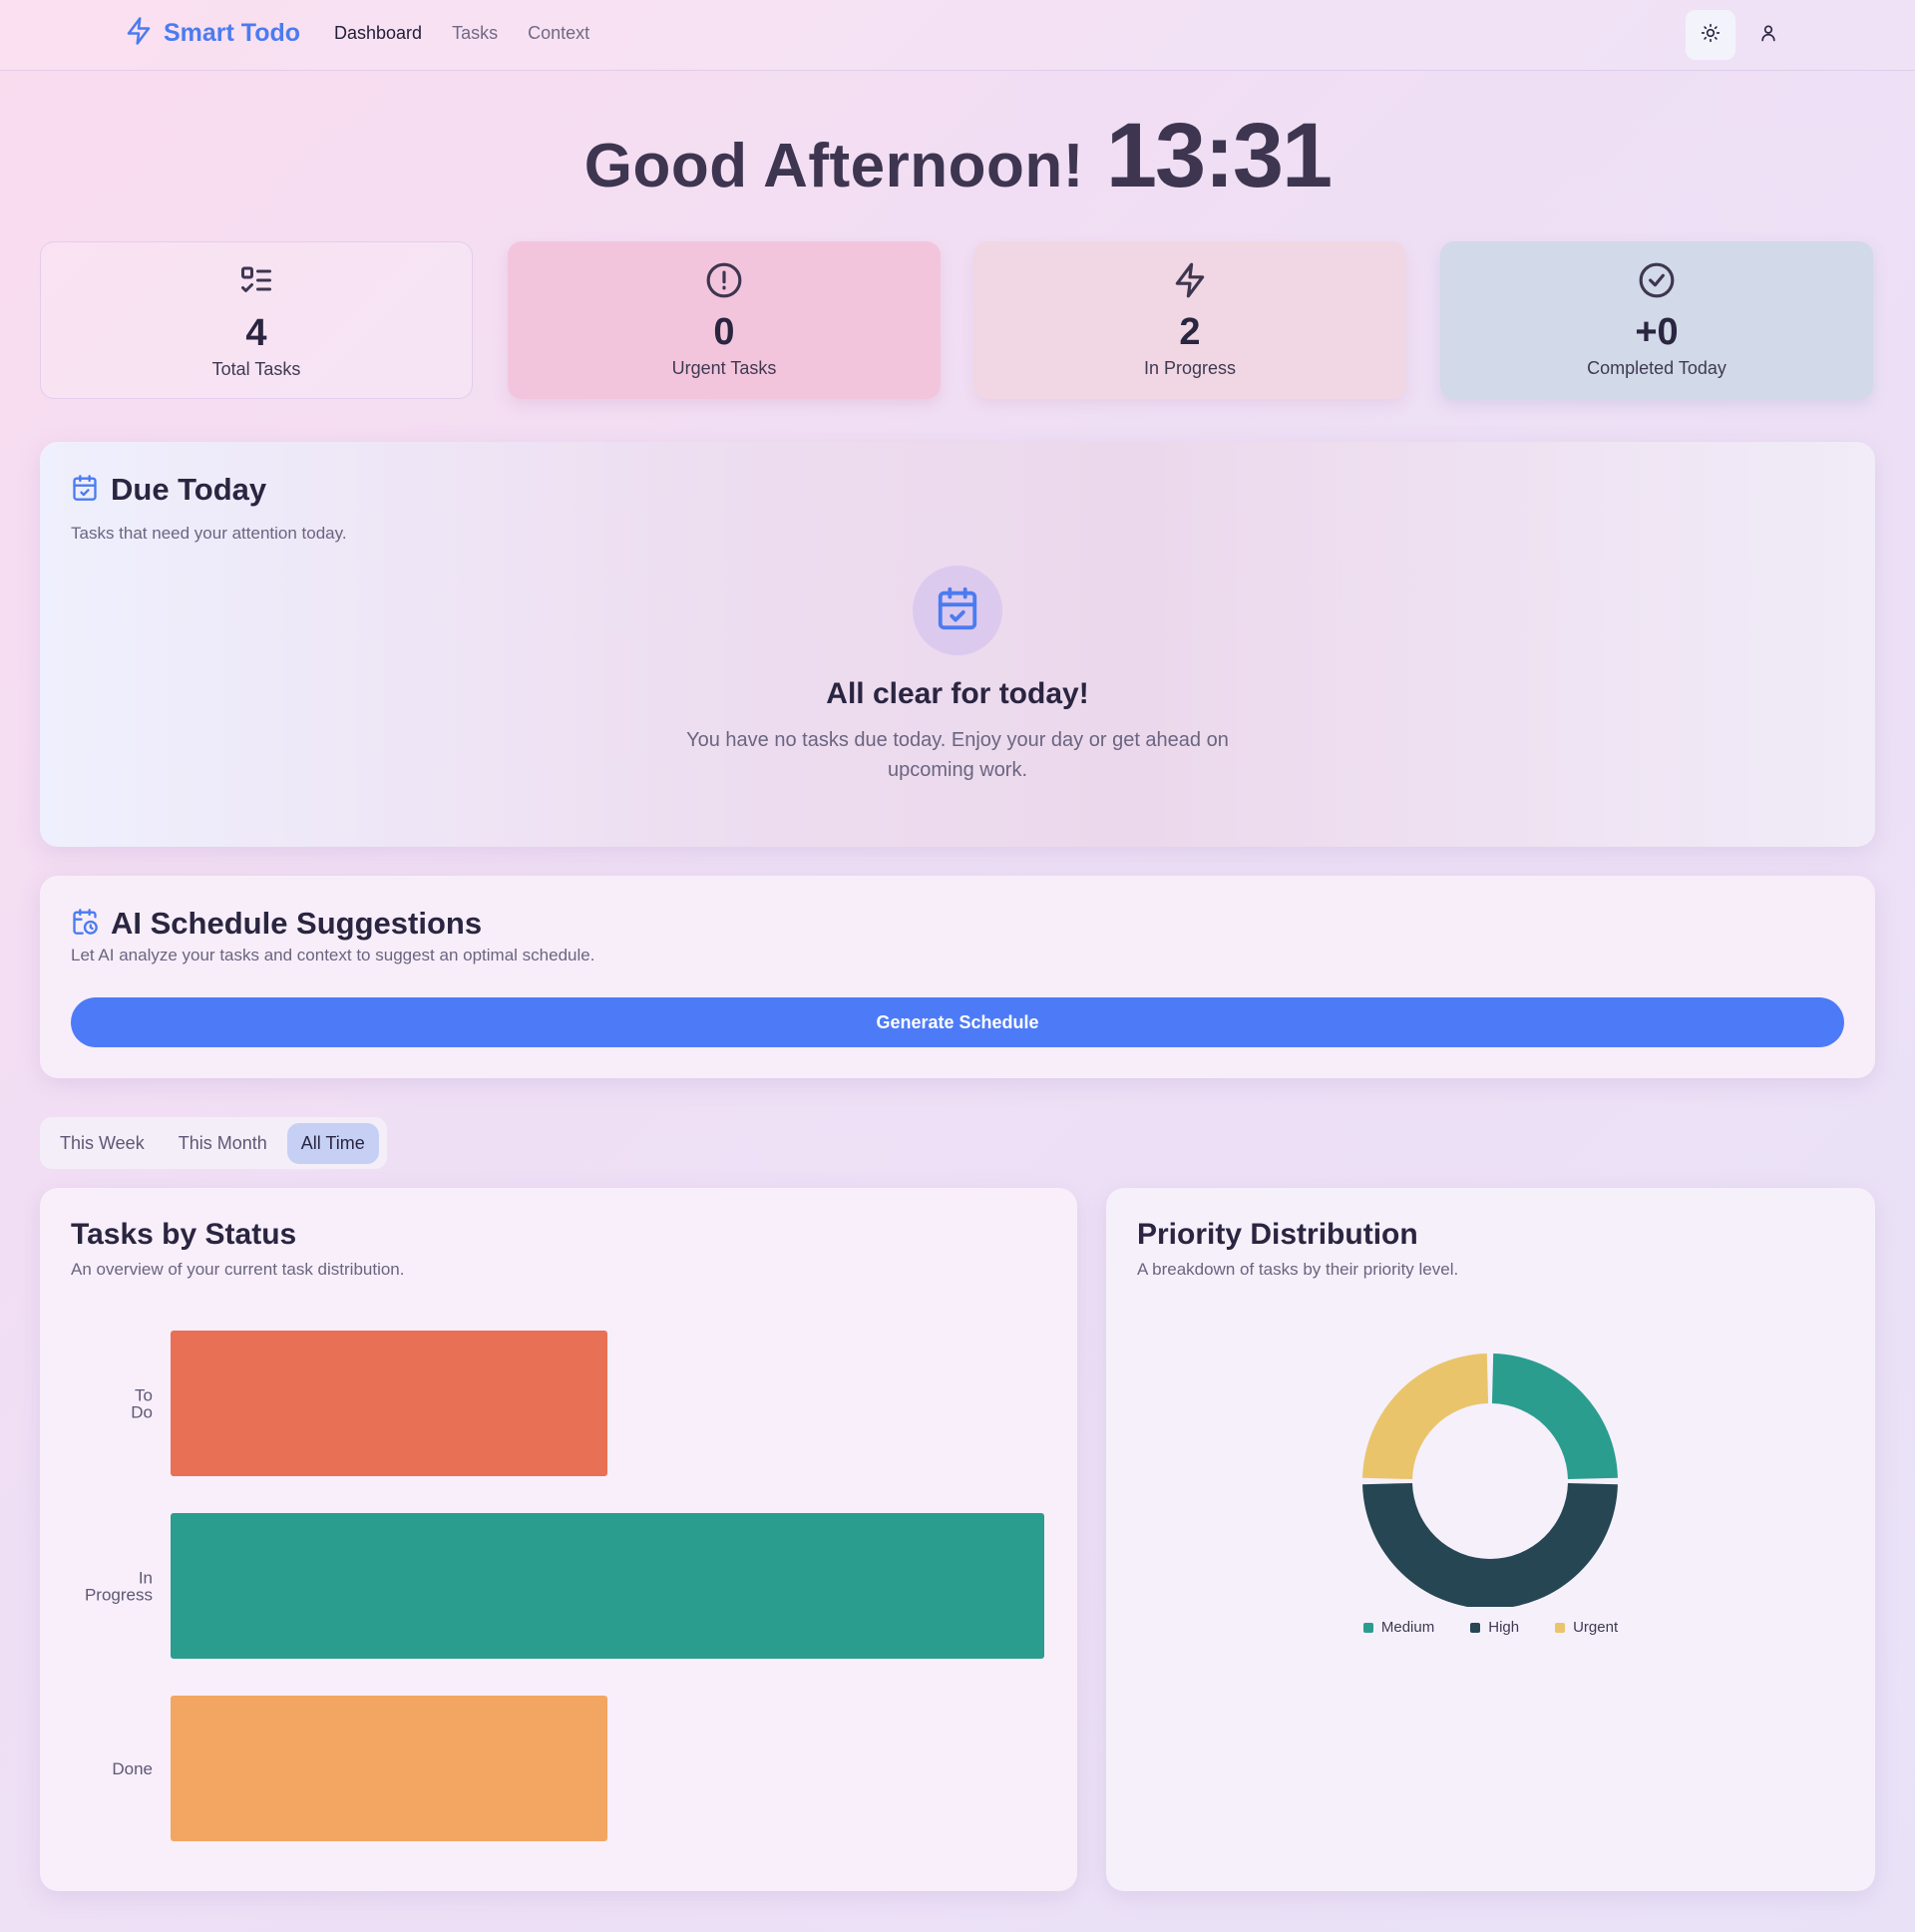 This screenshot has width=1915, height=1932. I want to click on legend-label: Urgent, so click(1596, 1628).